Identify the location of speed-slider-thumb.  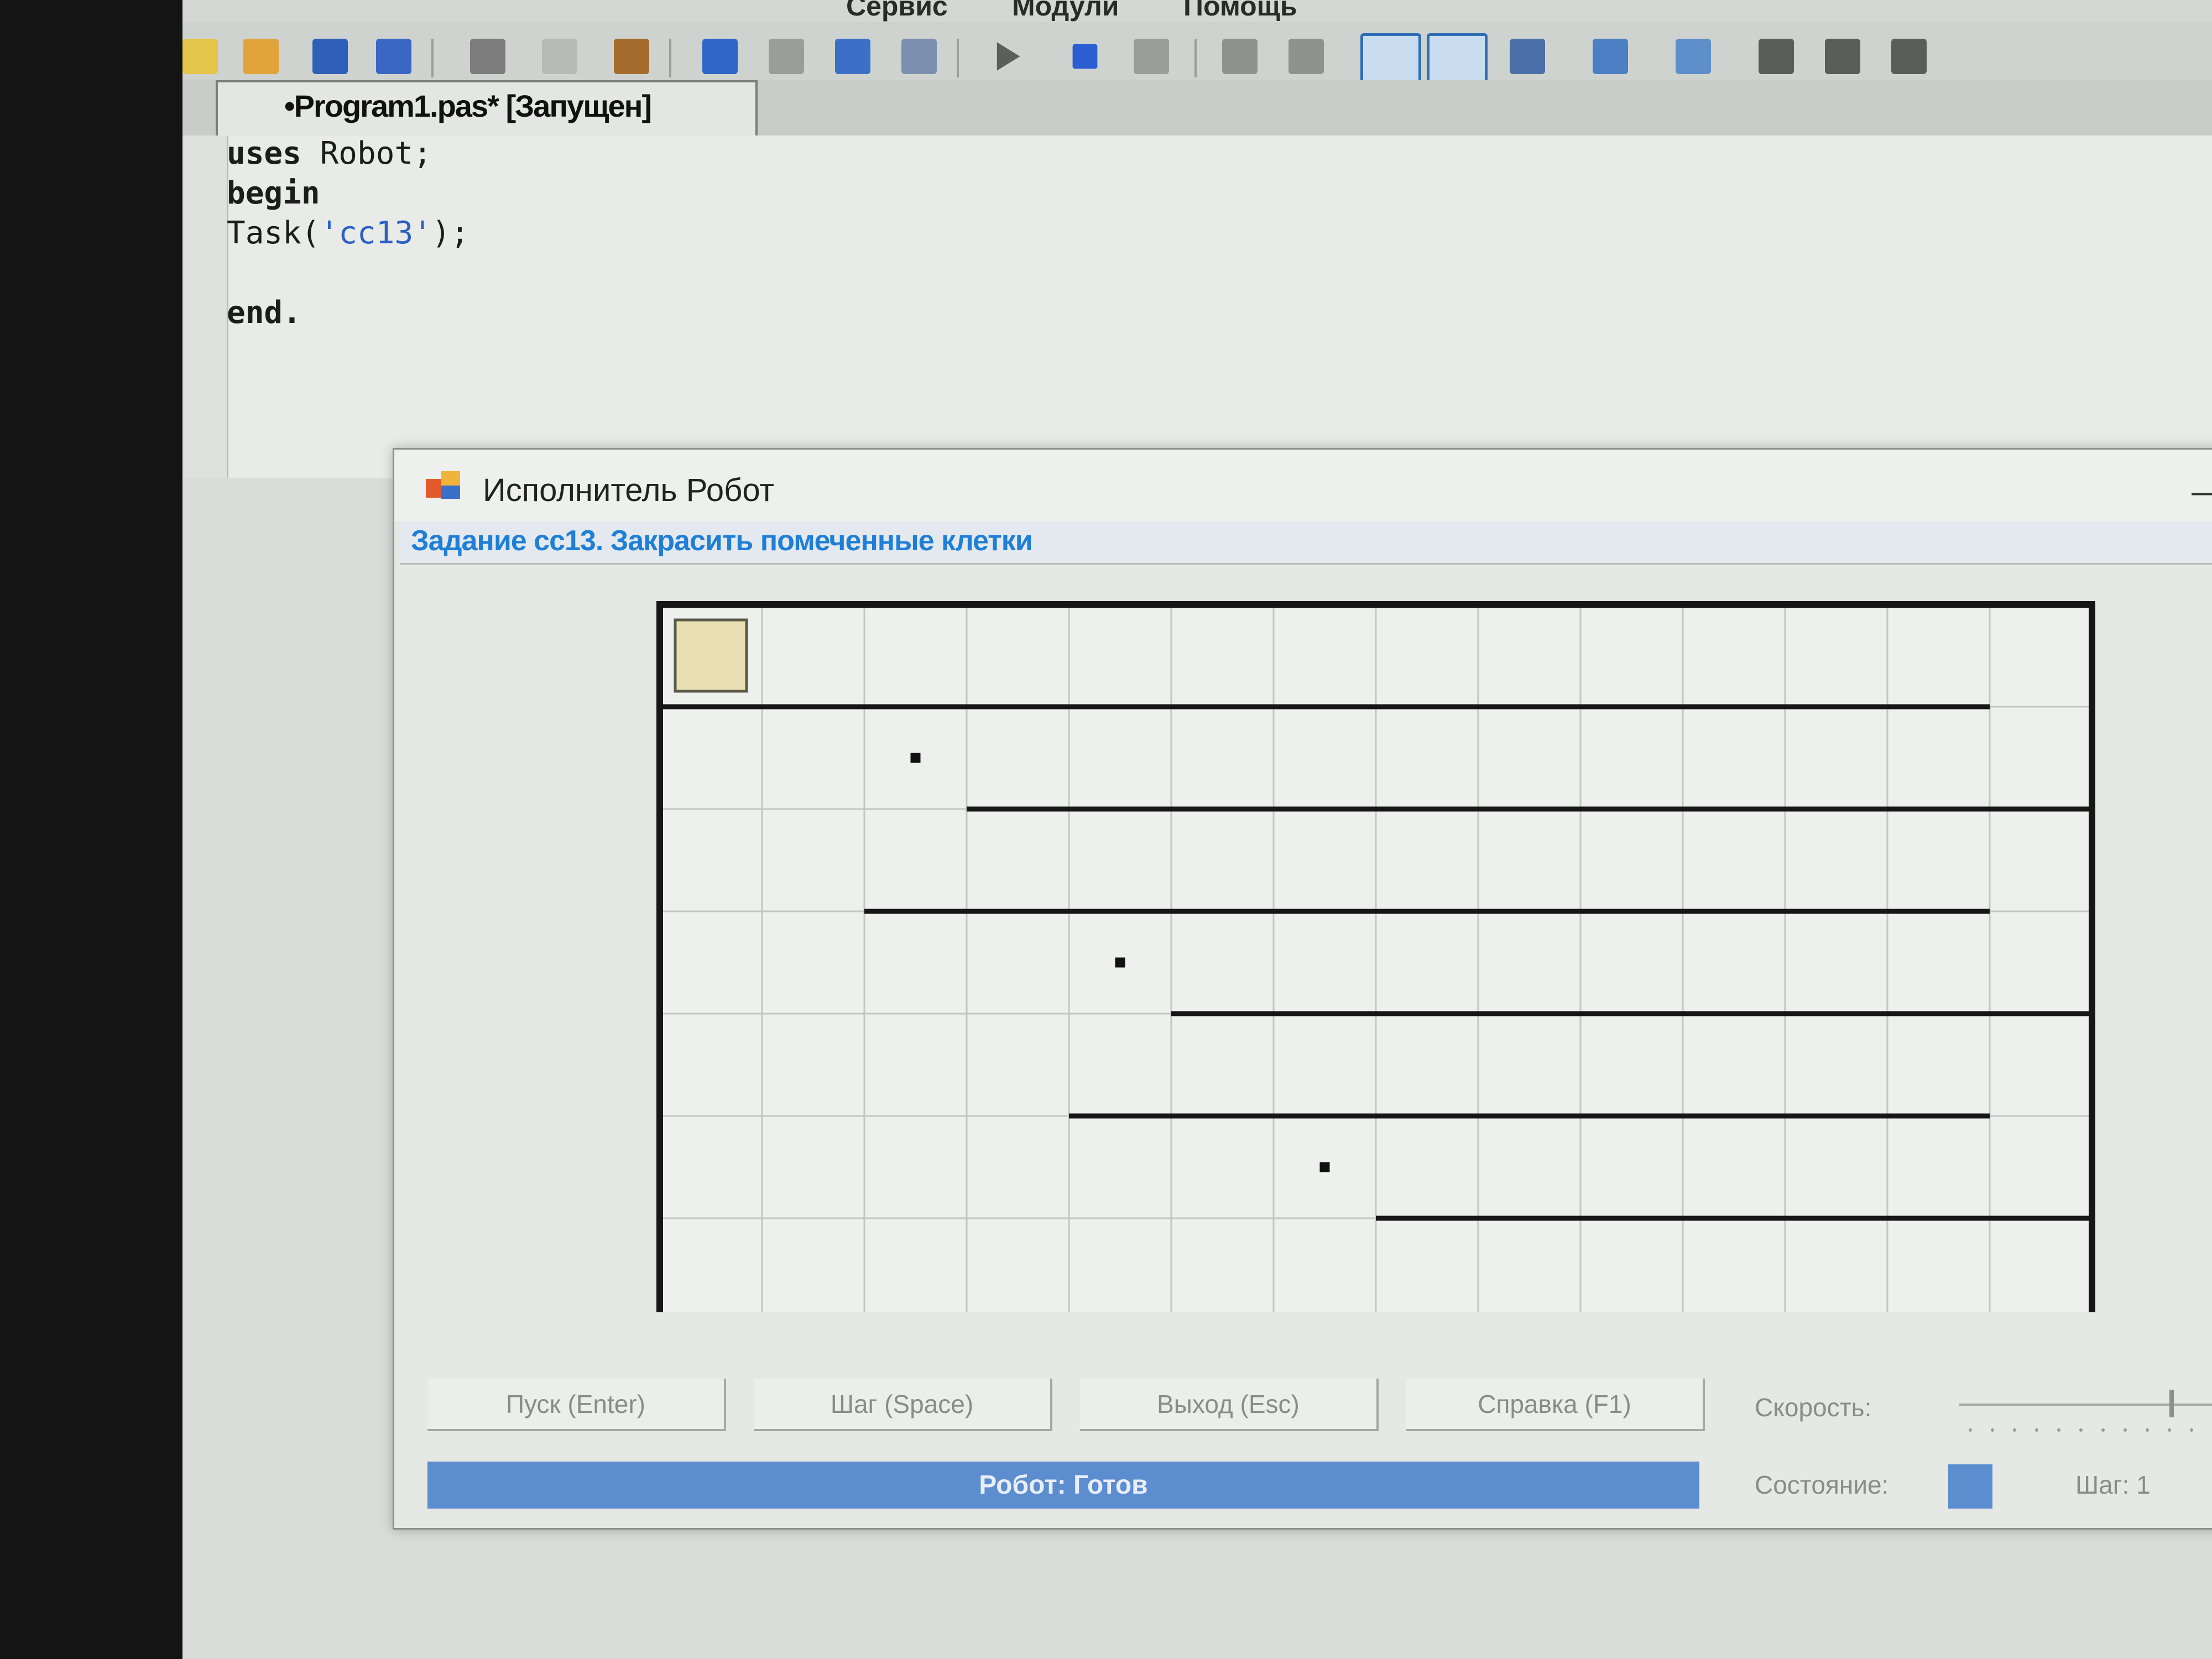
(2171, 1404).